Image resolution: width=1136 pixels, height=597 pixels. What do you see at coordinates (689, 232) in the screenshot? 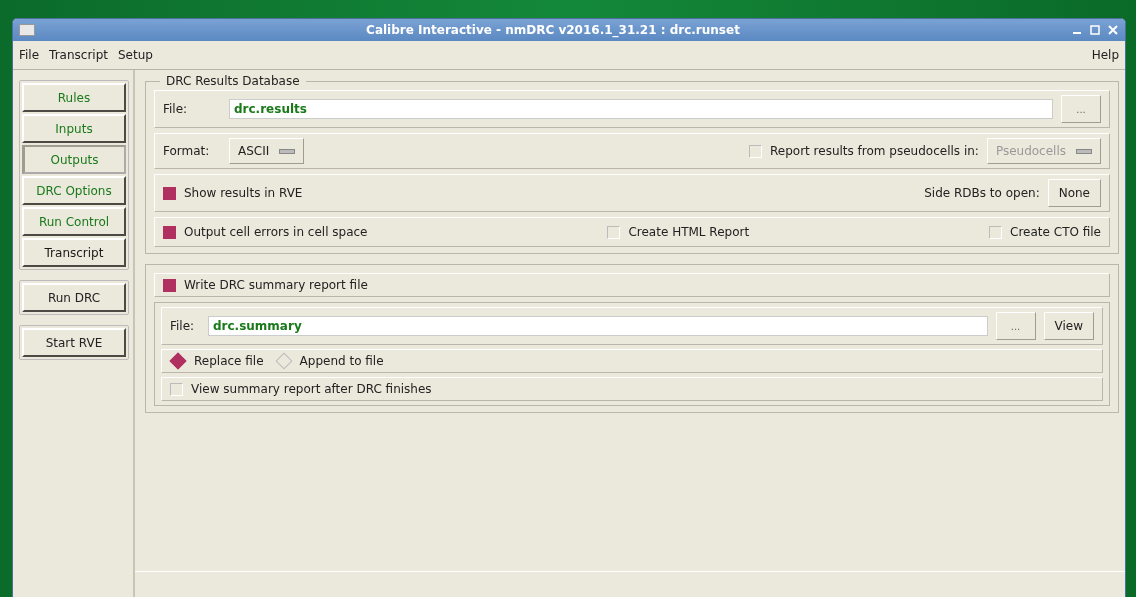
I see `checkbox-label: Create HTML Report` at bounding box center [689, 232].